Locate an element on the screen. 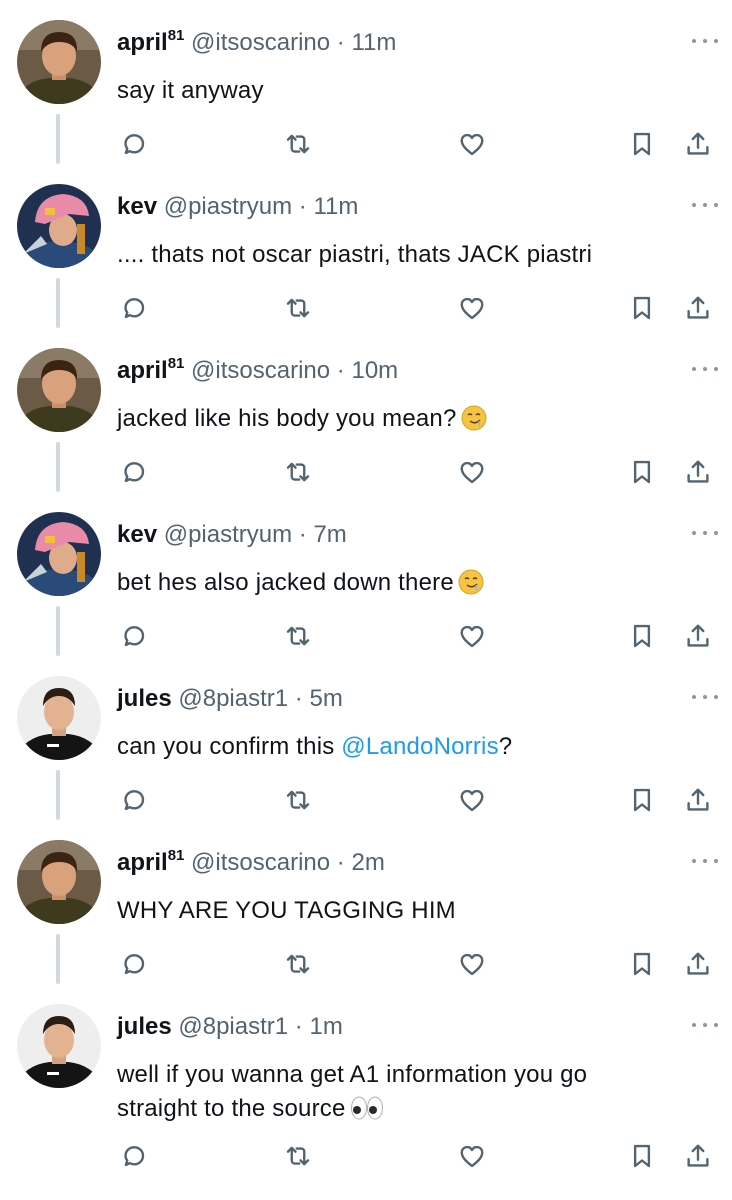 The height and width of the screenshot is (1200, 732). mention-link: @LandoNorris is located at coordinates (420, 746).